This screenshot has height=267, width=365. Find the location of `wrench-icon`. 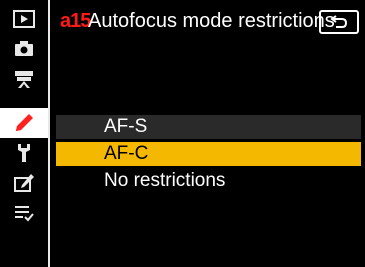

wrench-icon is located at coordinates (24, 153).